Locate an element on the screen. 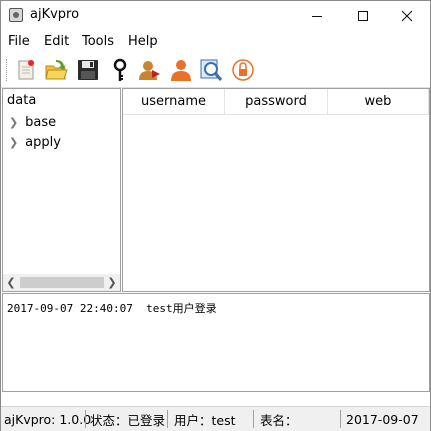 The image size is (431, 431). scroll-left-icon: ❮ is located at coordinates (11, 282).